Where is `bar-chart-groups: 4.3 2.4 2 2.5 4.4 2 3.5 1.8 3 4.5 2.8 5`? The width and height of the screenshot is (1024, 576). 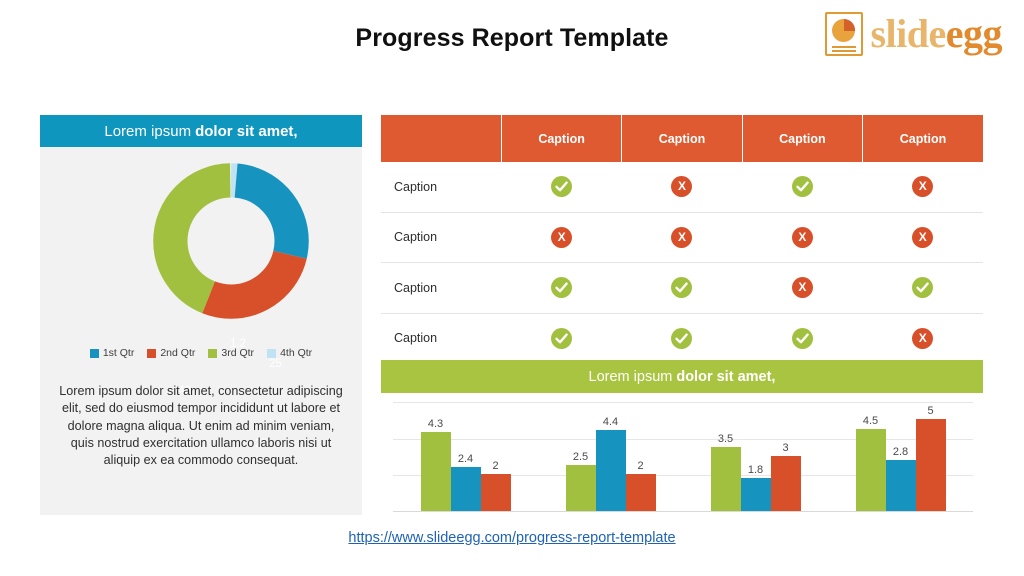 bar-chart-groups: 4.3 2.4 2 2.5 4.4 2 3.5 1.8 3 4.5 2.8 5 is located at coordinates (683, 456).